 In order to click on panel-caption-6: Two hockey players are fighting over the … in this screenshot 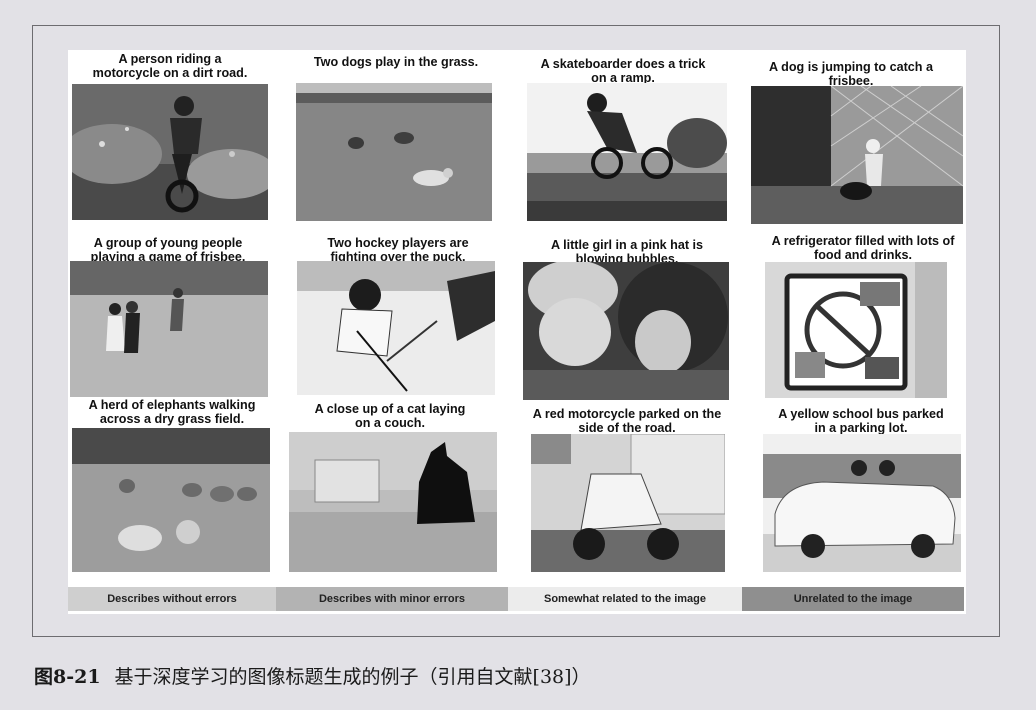, I will do `click(398, 250)`.